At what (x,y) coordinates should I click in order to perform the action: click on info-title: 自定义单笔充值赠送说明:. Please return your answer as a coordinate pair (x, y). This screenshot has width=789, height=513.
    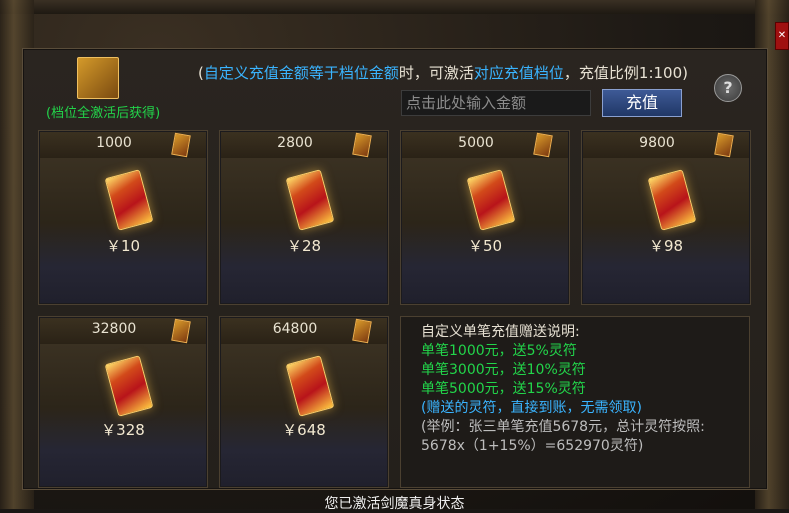
    Looking at the image, I should click on (500, 332).